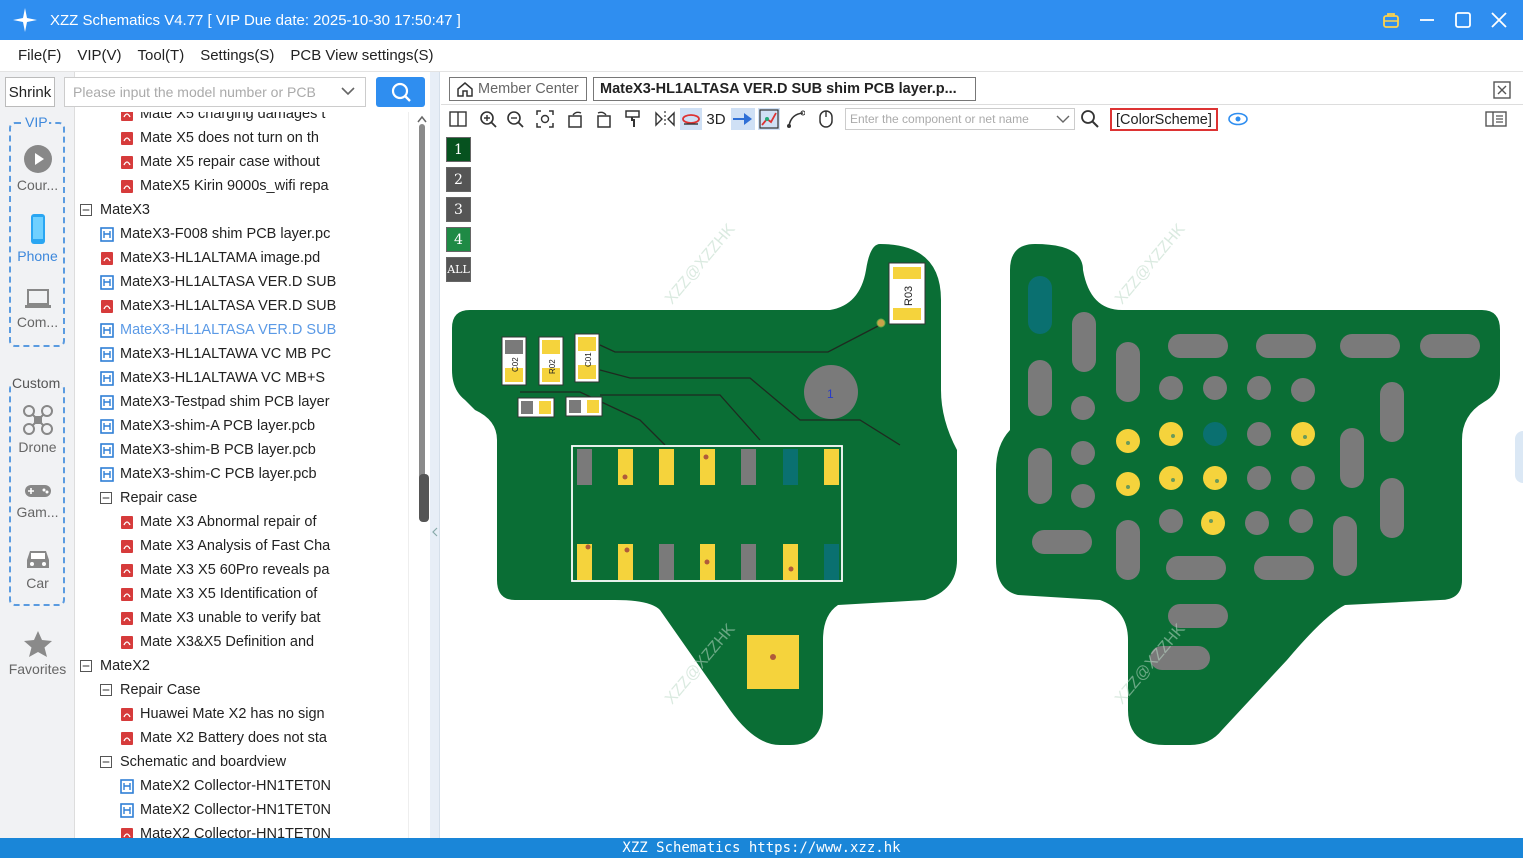  I want to click on close-button, so click(1499, 20).